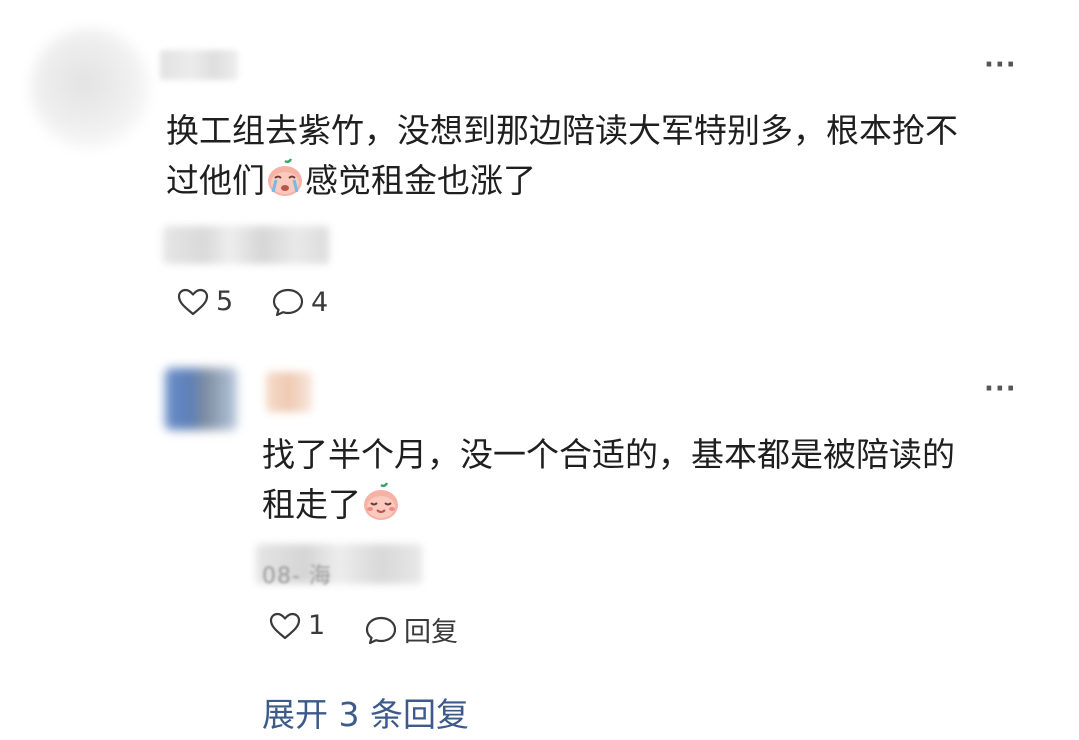  Describe the element at coordinates (215, 180) in the screenshot. I see `comment-text-segment: 过他们` at that location.